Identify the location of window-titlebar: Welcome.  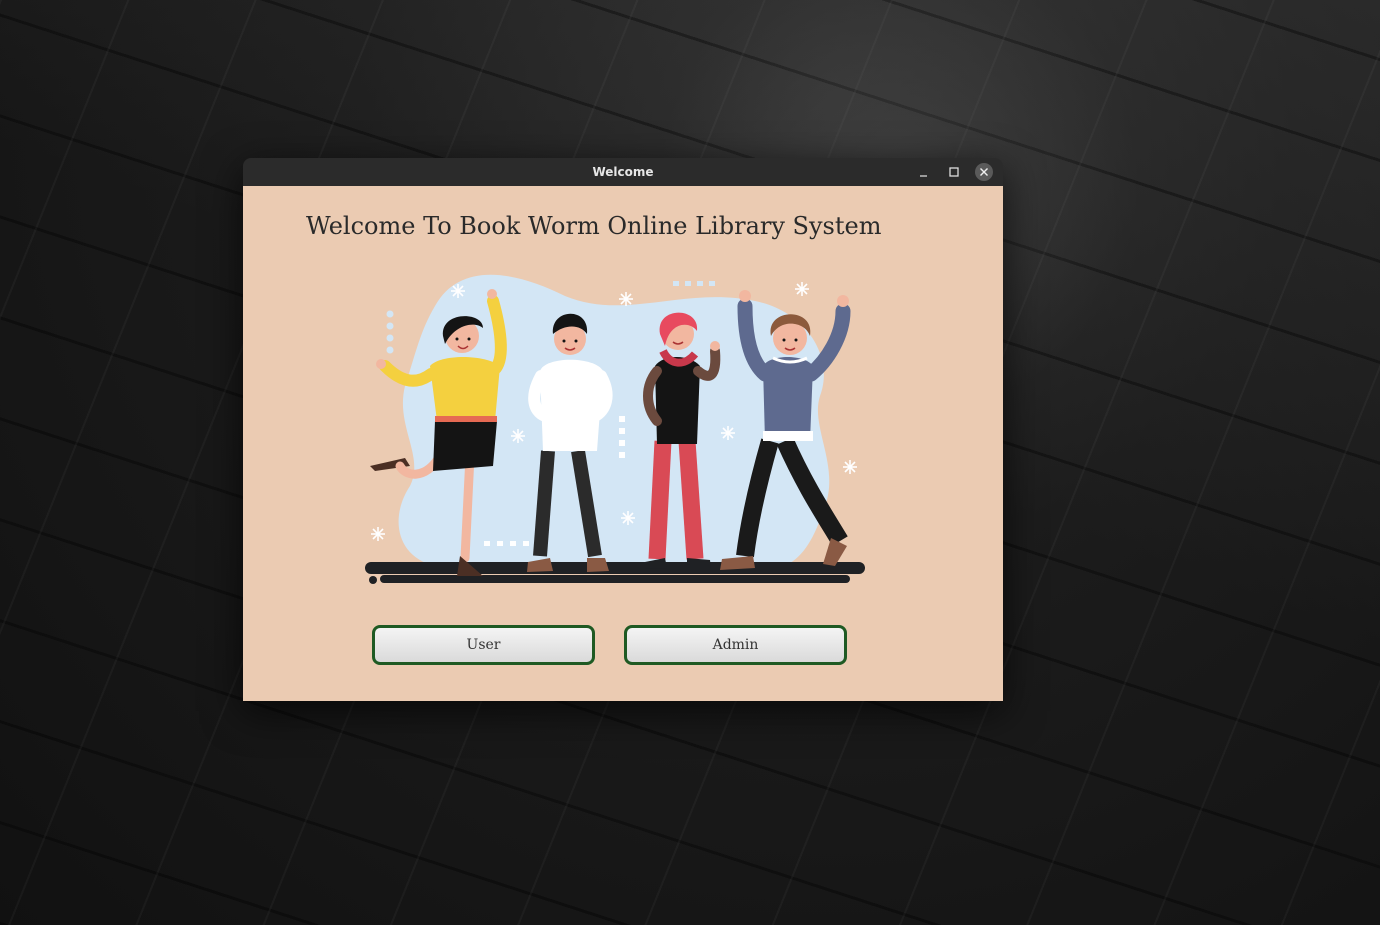
(623, 172).